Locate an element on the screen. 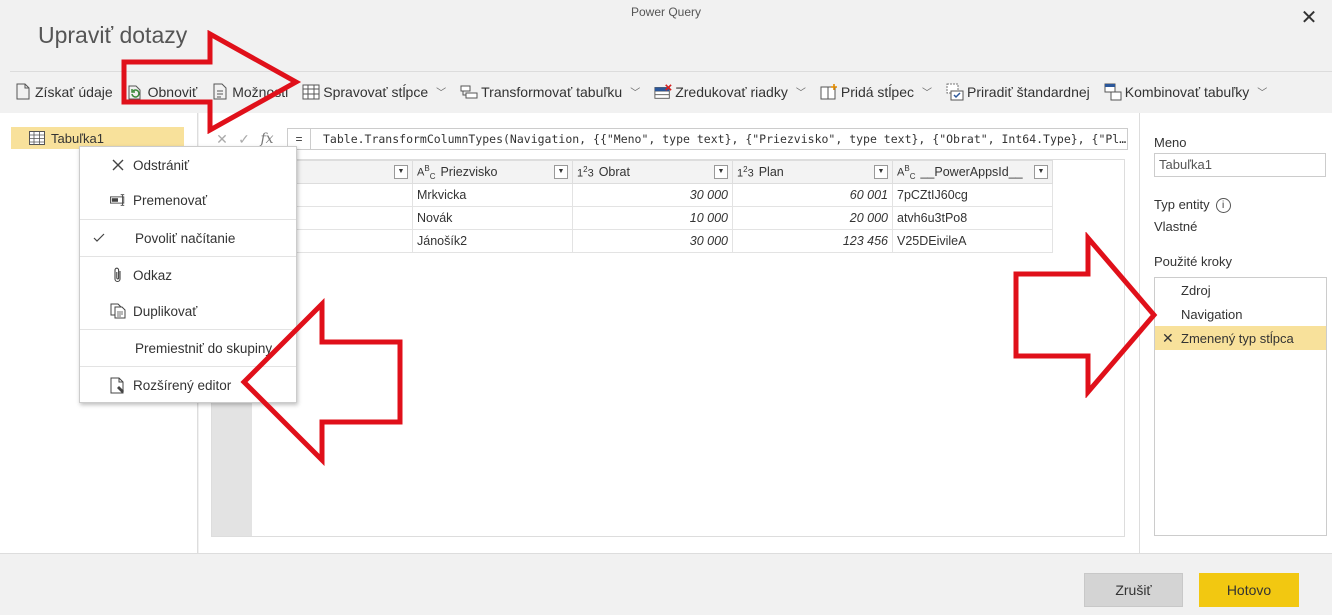 This screenshot has height=615, width=1332. name-input: Tabuľka1 is located at coordinates (1240, 165).